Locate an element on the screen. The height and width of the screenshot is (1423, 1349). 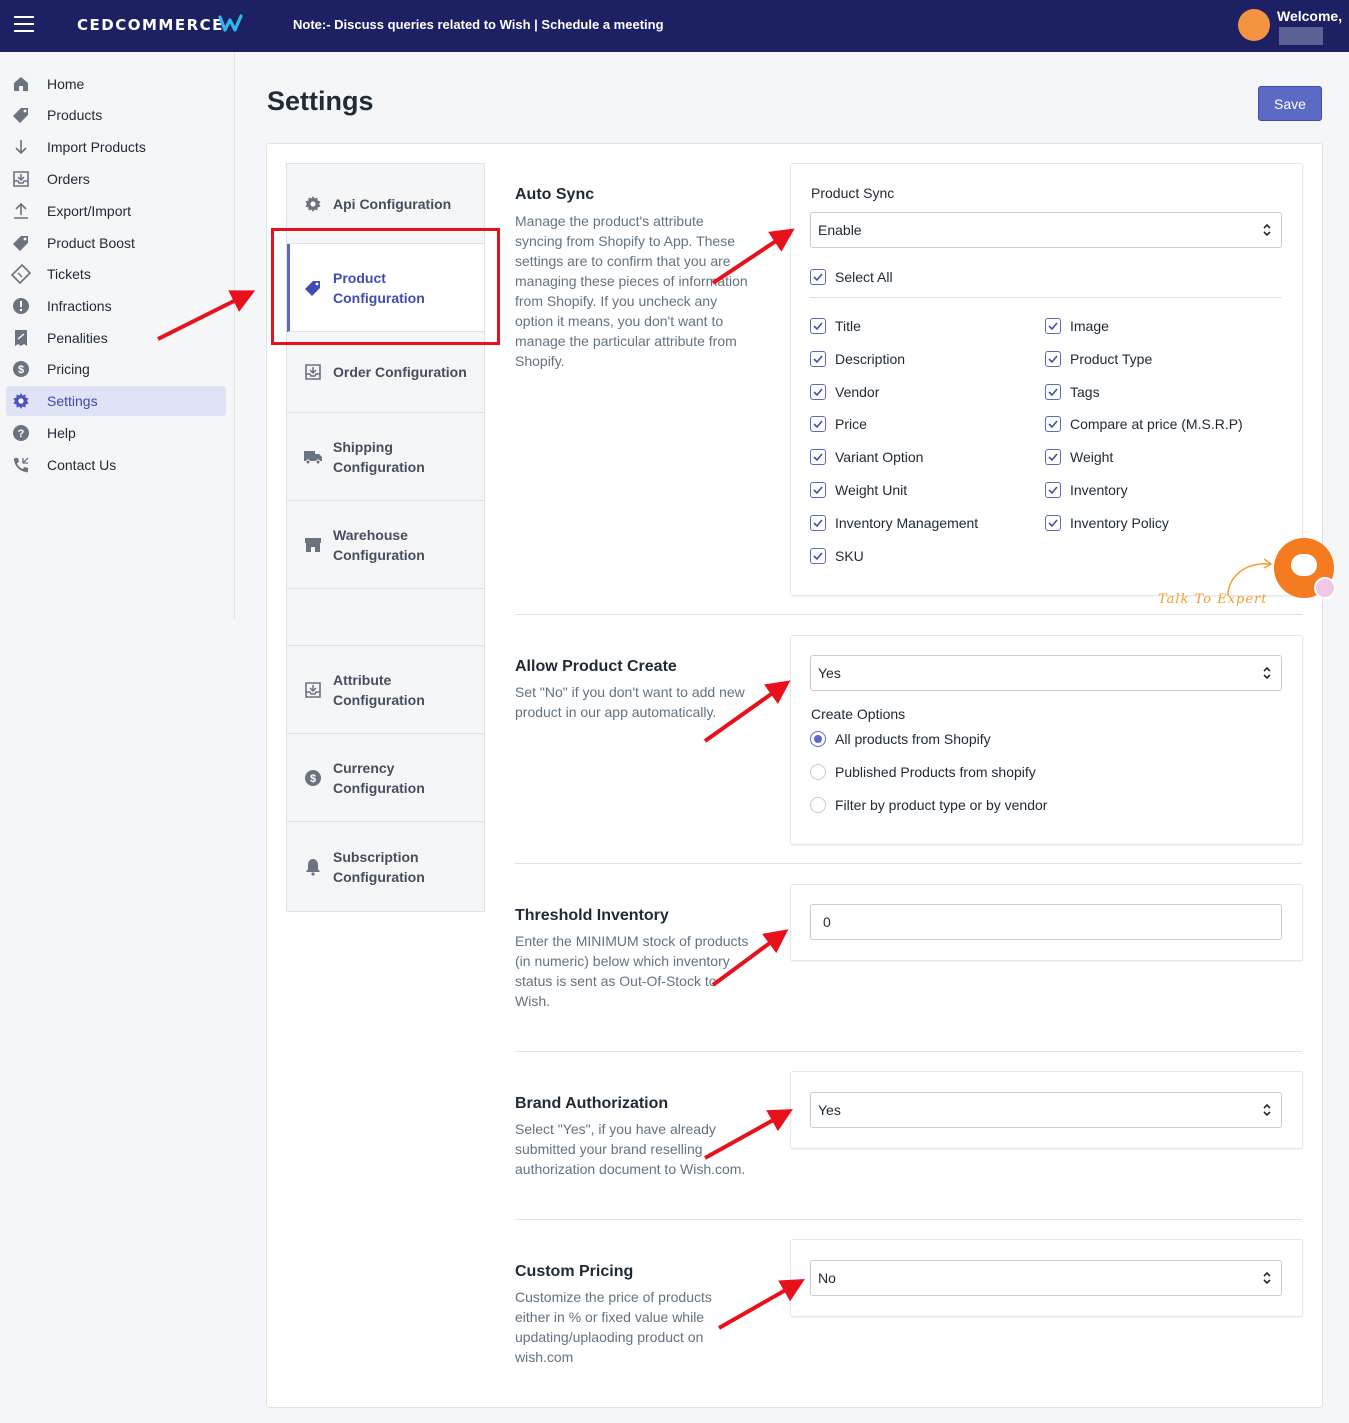
save-button: Save is located at coordinates (1290, 103).